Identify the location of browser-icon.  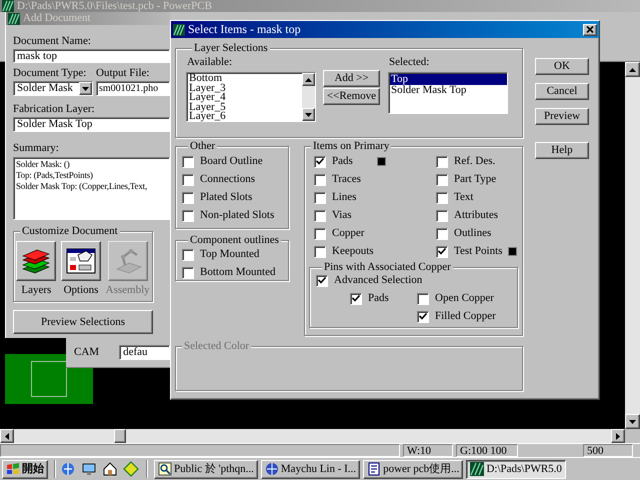
(68, 469).